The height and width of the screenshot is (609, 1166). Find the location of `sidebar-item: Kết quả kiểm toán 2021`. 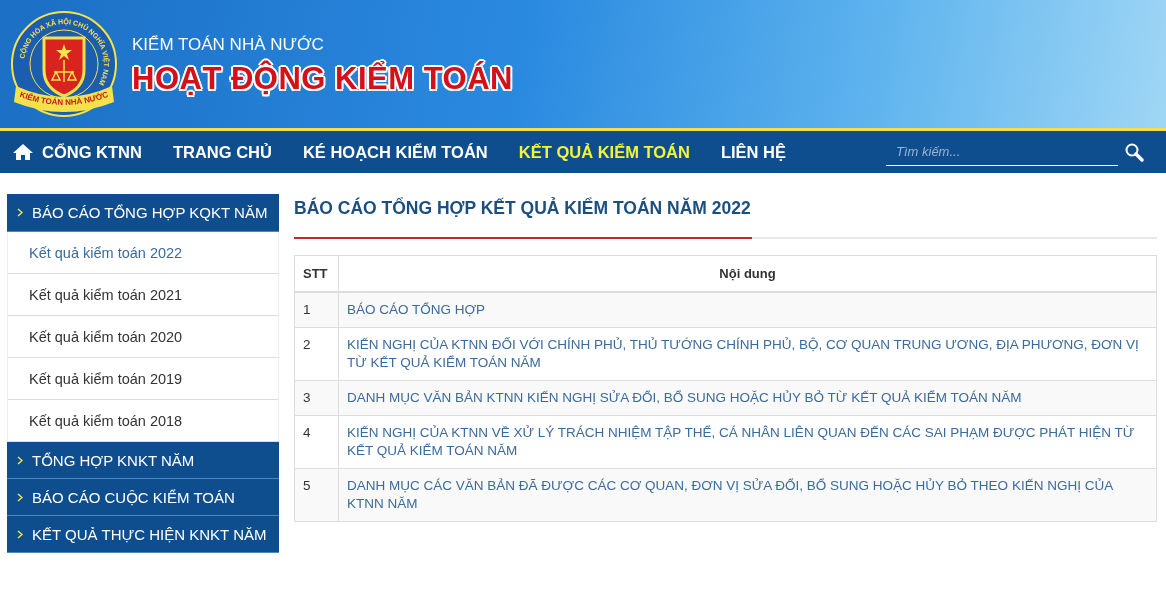

sidebar-item: Kết quả kiểm toán 2021 is located at coordinates (143, 295).